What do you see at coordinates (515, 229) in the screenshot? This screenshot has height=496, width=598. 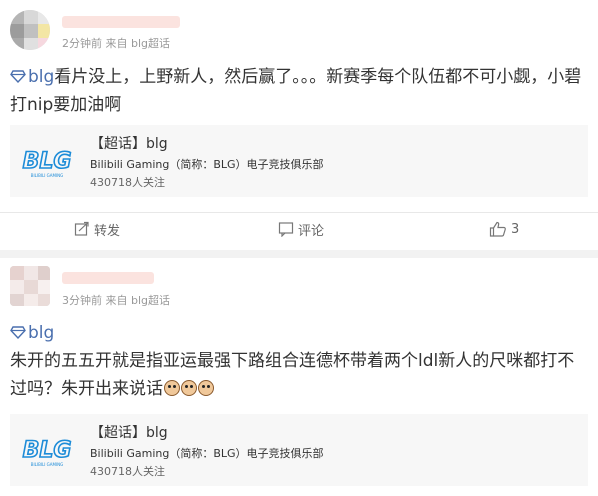 I see `like-count: 3` at bounding box center [515, 229].